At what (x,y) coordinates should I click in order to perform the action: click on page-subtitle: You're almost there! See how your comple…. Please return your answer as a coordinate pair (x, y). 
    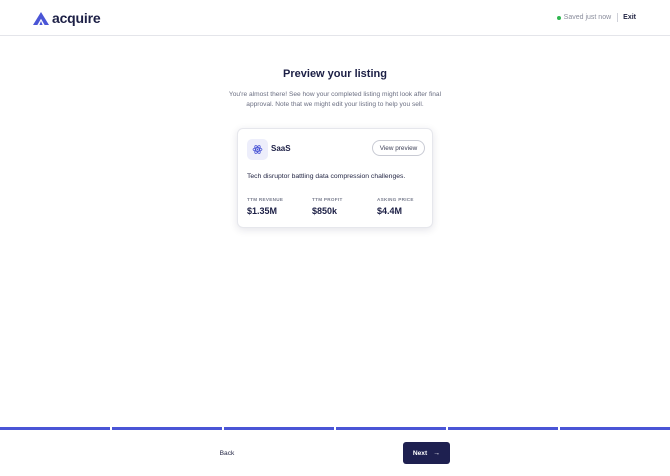
    Looking at the image, I should click on (335, 99).